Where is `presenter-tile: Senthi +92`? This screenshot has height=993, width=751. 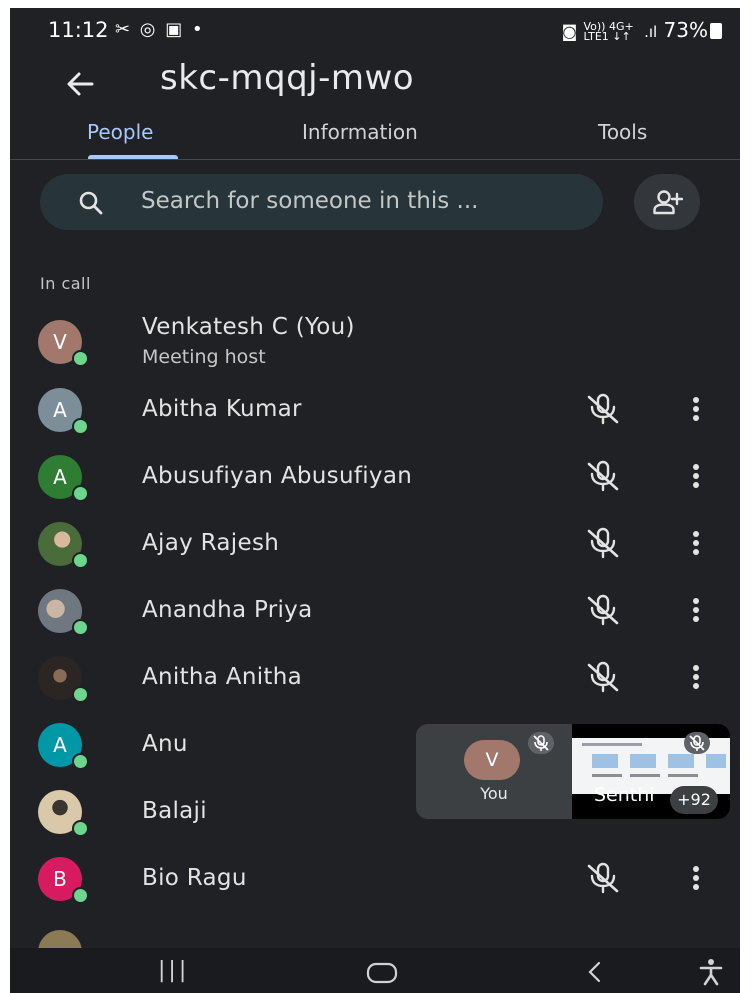 presenter-tile: Senthi +92 is located at coordinates (651, 771).